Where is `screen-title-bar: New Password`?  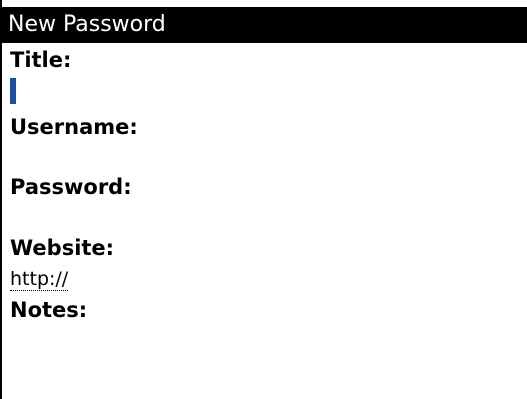
screen-title-bar: New Password is located at coordinates (264, 25).